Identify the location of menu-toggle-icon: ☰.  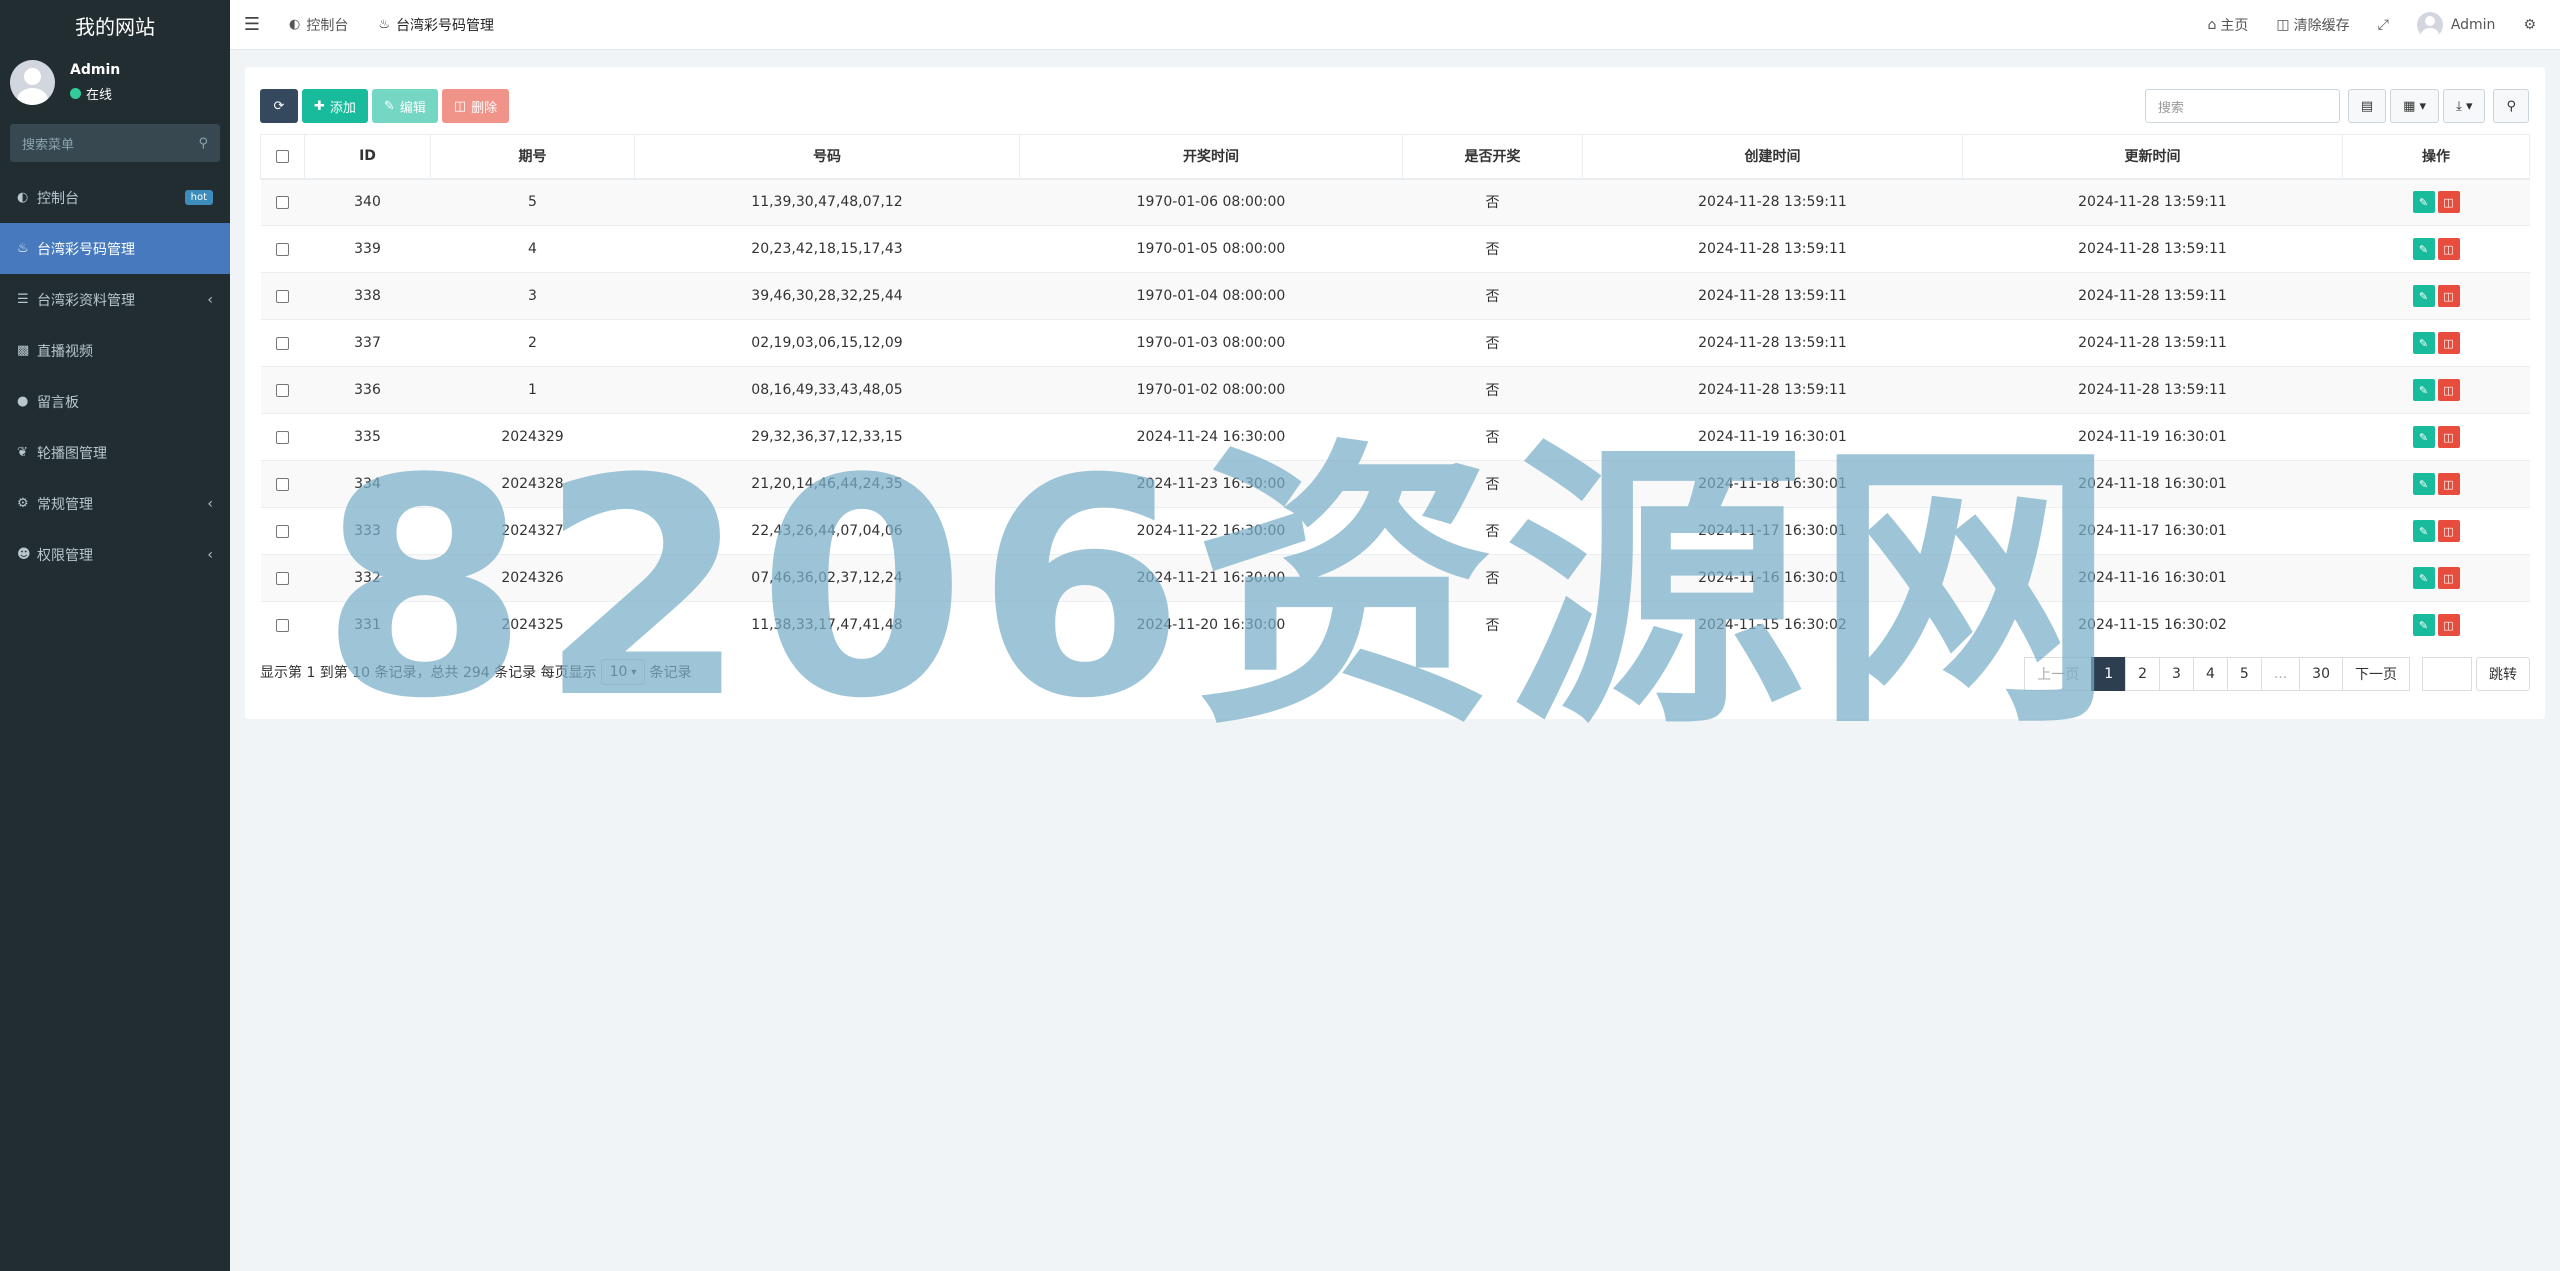
(252, 24).